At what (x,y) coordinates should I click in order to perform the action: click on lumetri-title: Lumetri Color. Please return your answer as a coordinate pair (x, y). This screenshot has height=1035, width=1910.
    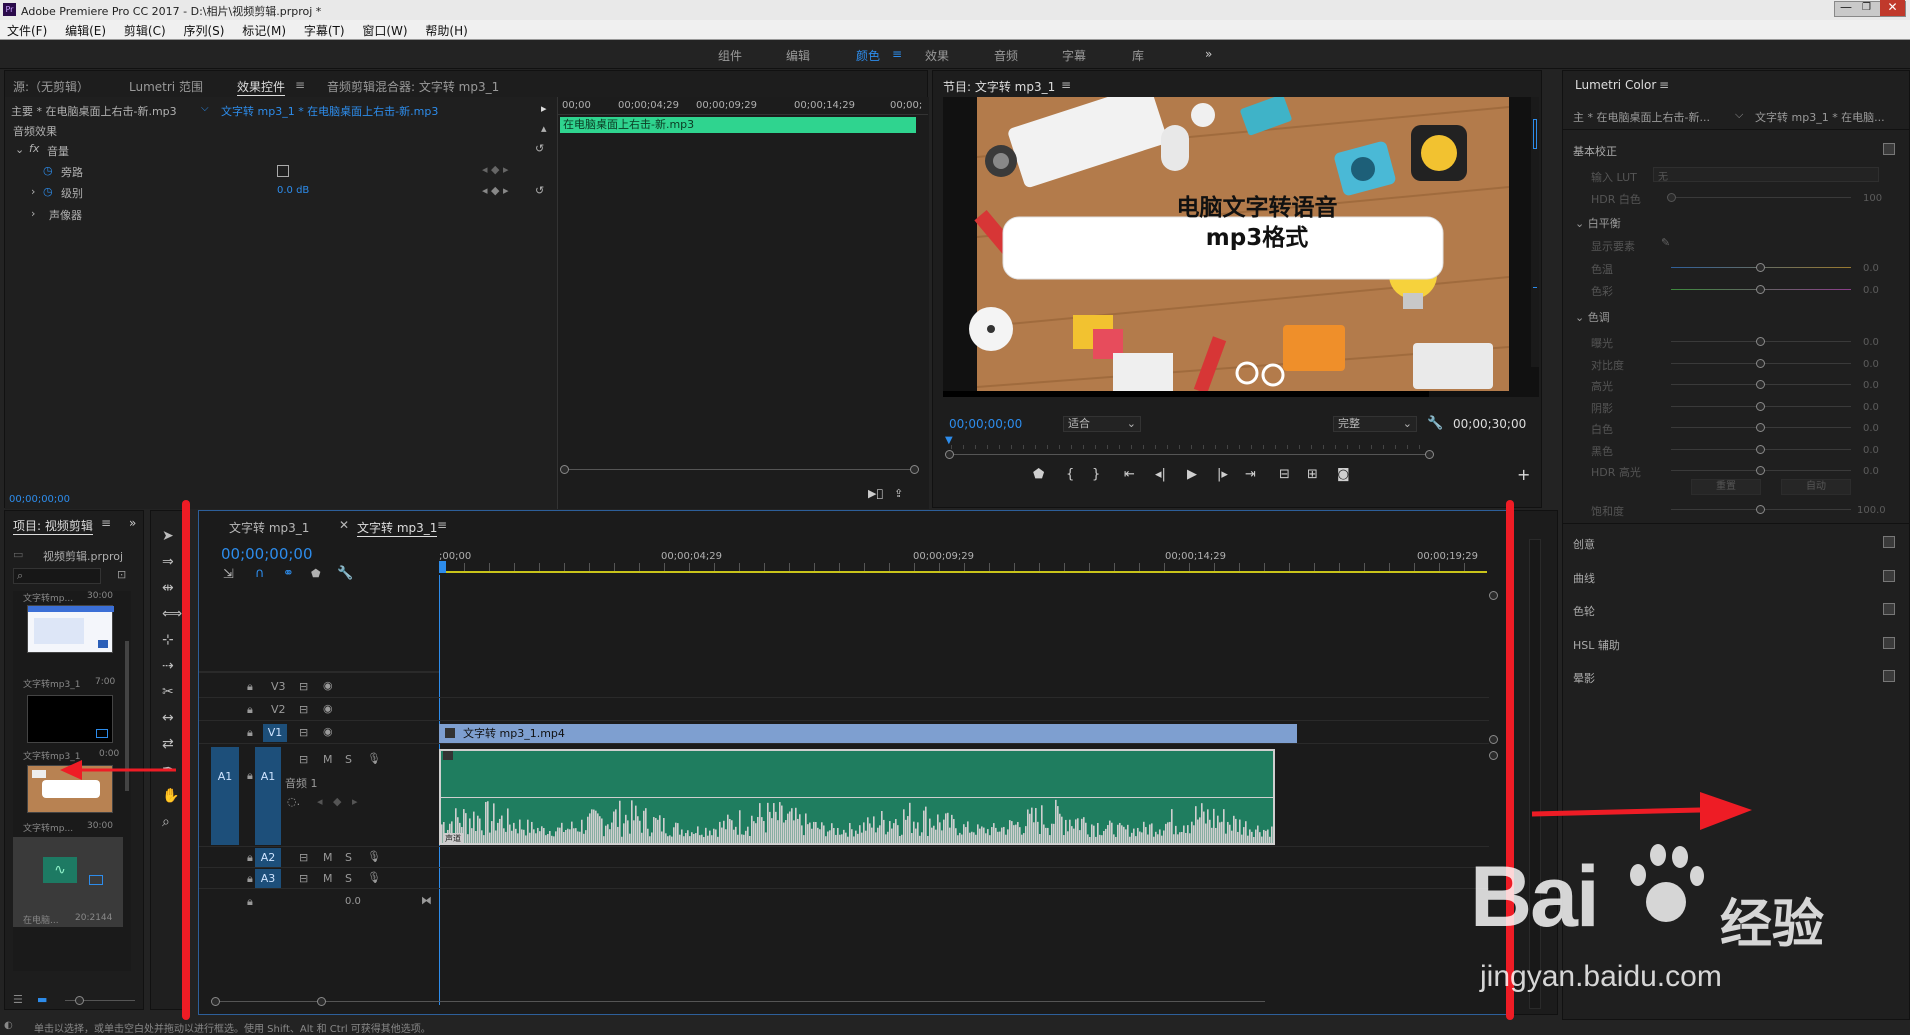
    Looking at the image, I should click on (1615, 85).